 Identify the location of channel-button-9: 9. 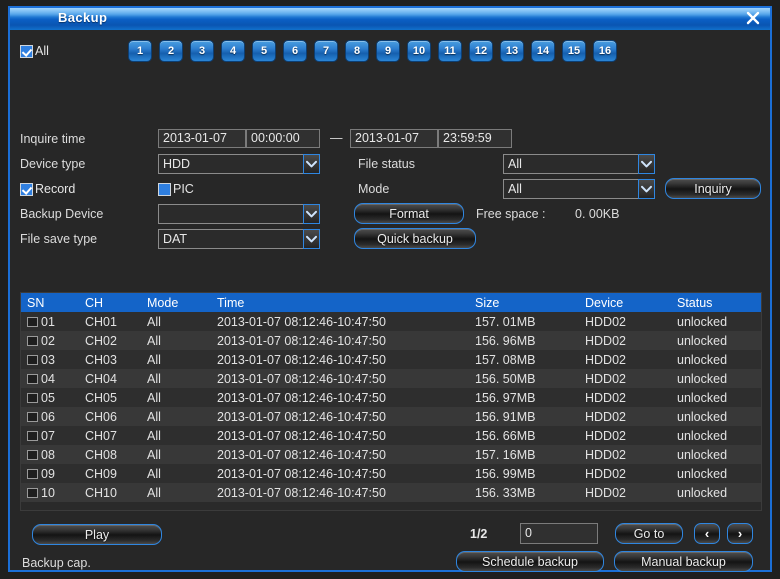
(388, 51).